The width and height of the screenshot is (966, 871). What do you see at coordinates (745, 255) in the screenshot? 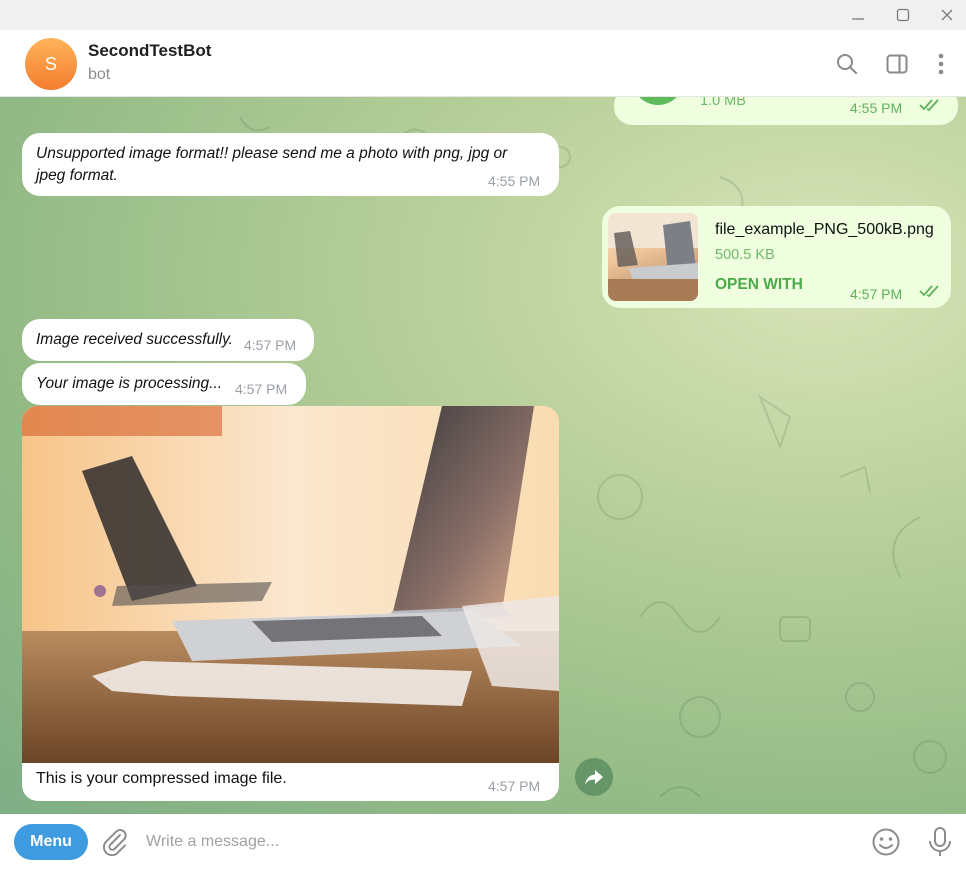
I see `file-size: 500.5 KB` at bounding box center [745, 255].